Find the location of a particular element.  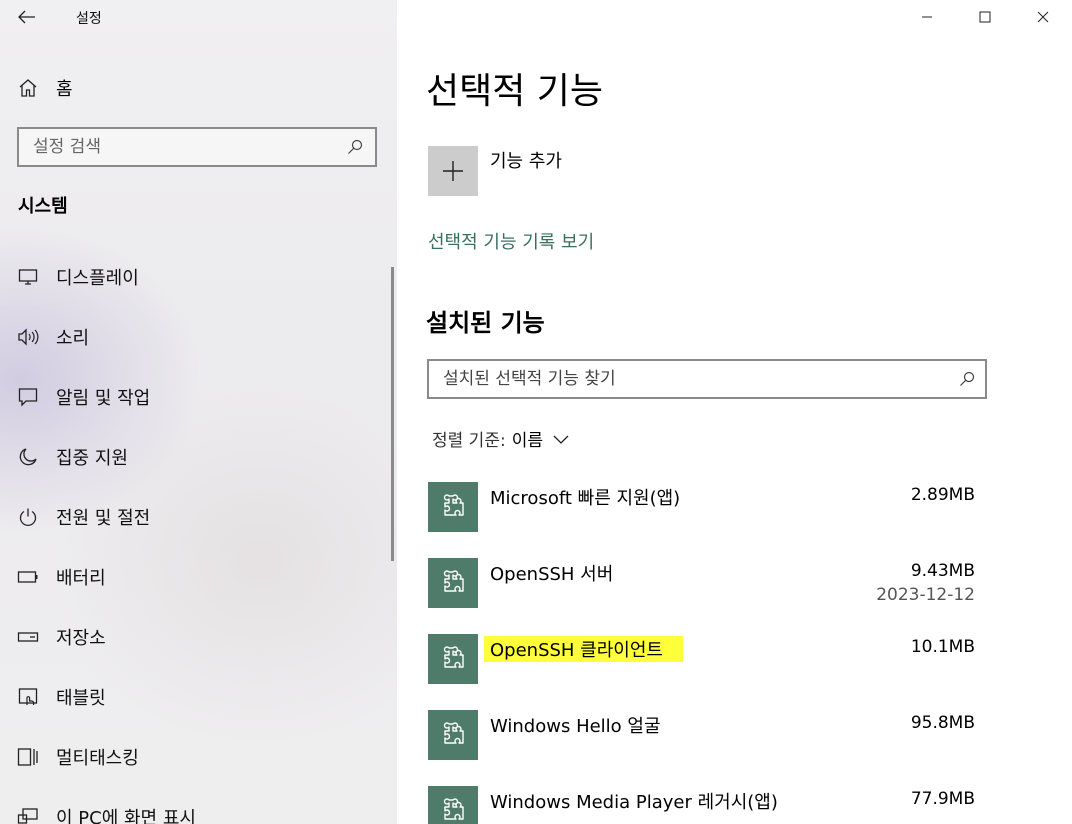

sidebar-item-label: 집중 지원 is located at coordinates (92, 458).